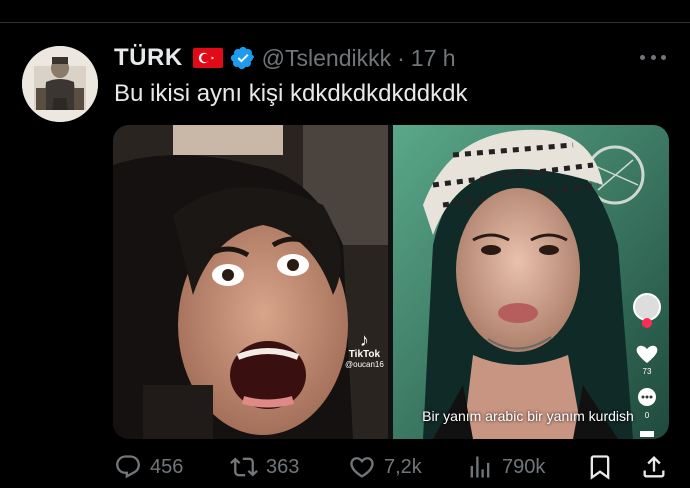 The height and width of the screenshot is (488, 690). Describe the element at coordinates (362, 467) in the screenshot. I see `like-icon` at that location.